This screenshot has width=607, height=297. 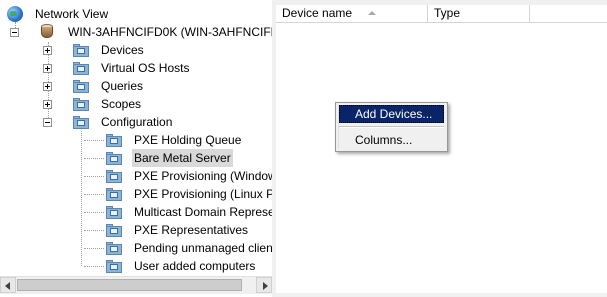 What do you see at coordinates (81, 68) in the screenshot?
I see `folder-virtual-host-icon` at bounding box center [81, 68].